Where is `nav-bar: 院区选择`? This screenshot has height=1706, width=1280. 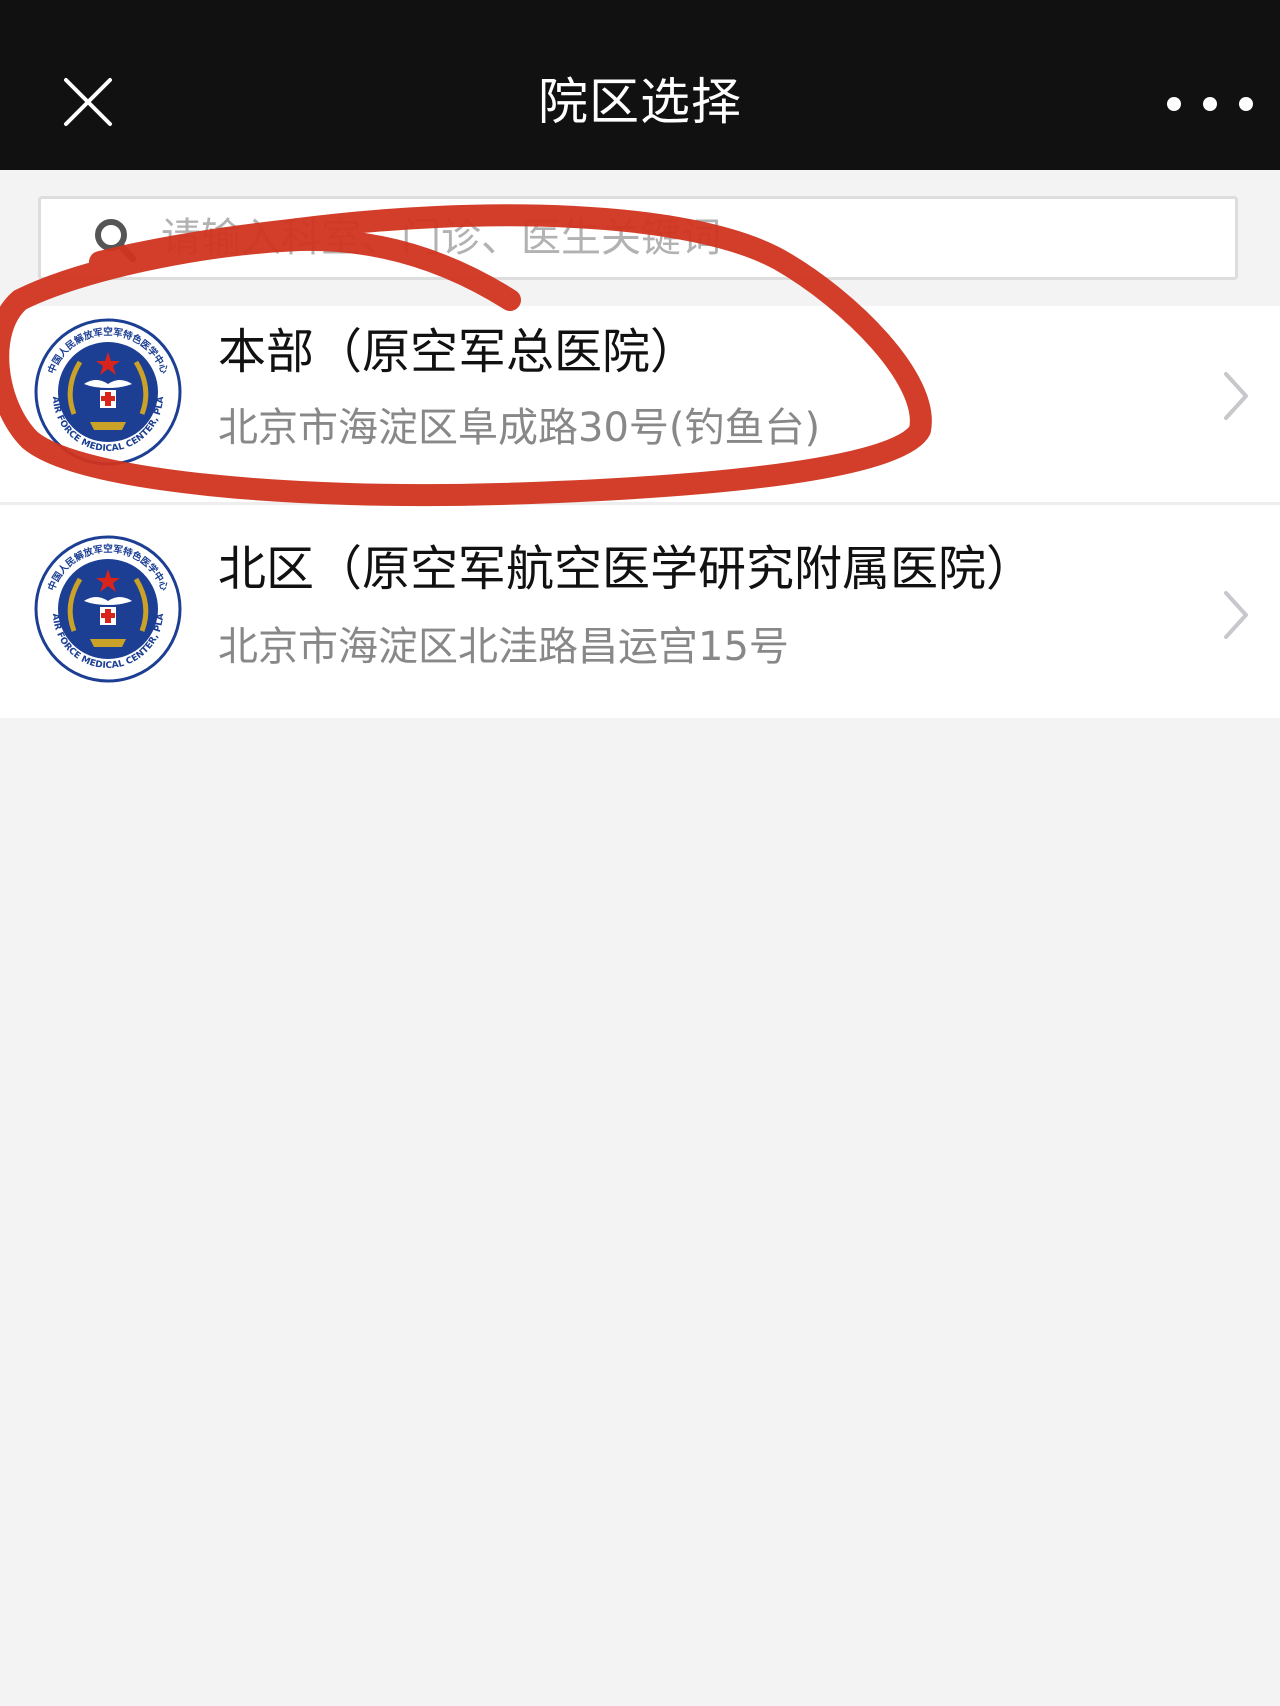 nav-bar: 院区选择 is located at coordinates (640, 85).